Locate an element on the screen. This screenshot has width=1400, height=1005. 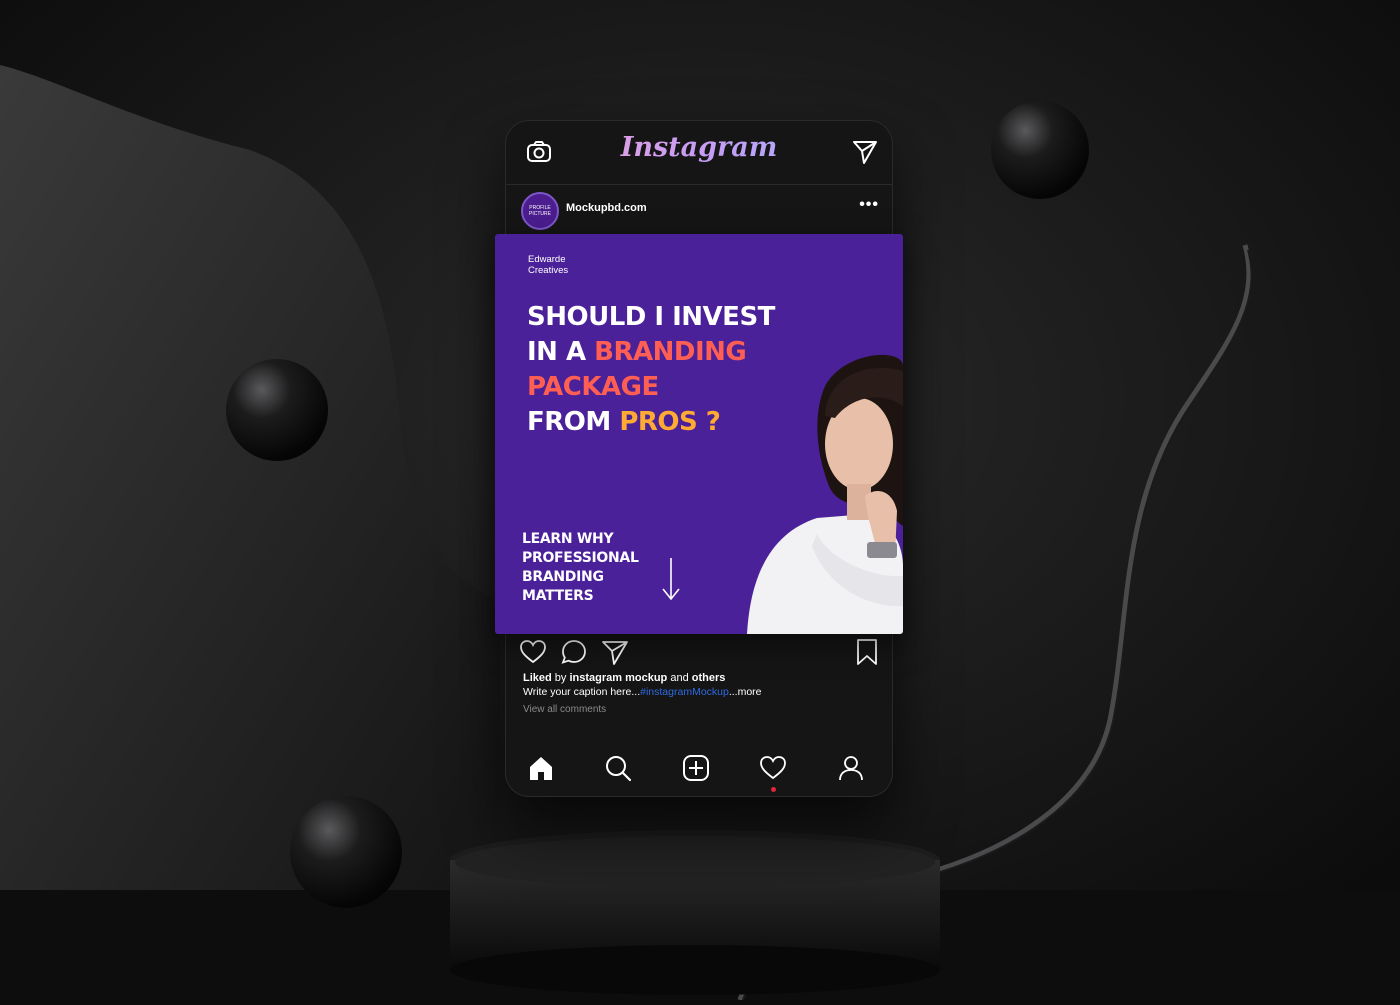
view-all-comments: View all comments is located at coordinates (564, 709).